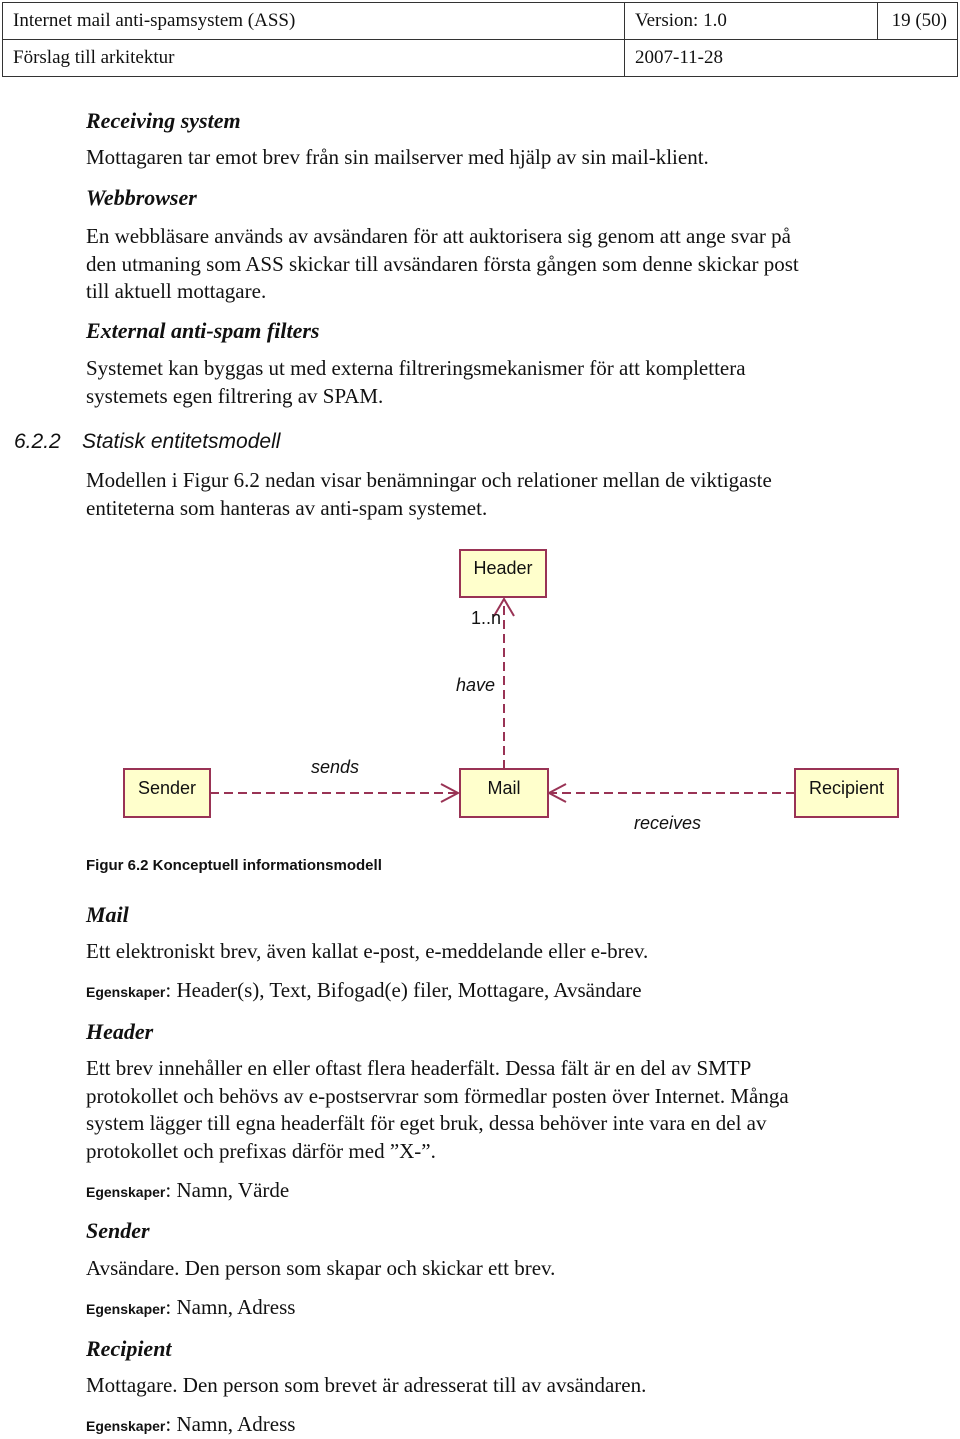 The height and width of the screenshot is (1439, 960). What do you see at coordinates (181, 441) in the screenshot?
I see `section-title: Statisk entitetsmodell` at bounding box center [181, 441].